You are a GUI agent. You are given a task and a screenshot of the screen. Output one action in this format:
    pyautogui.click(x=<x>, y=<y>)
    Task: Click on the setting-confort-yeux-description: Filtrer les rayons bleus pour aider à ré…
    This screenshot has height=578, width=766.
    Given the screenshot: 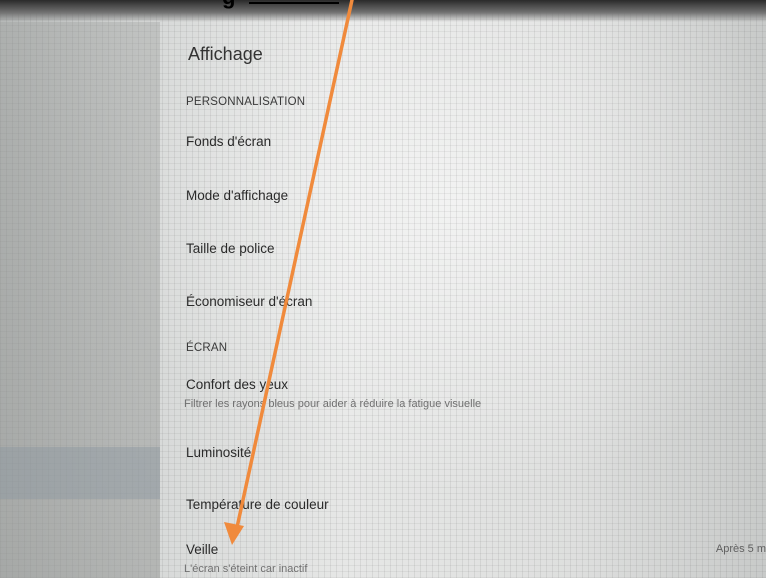 What is the action you would take?
    pyautogui.click(x=333, y=404)
    